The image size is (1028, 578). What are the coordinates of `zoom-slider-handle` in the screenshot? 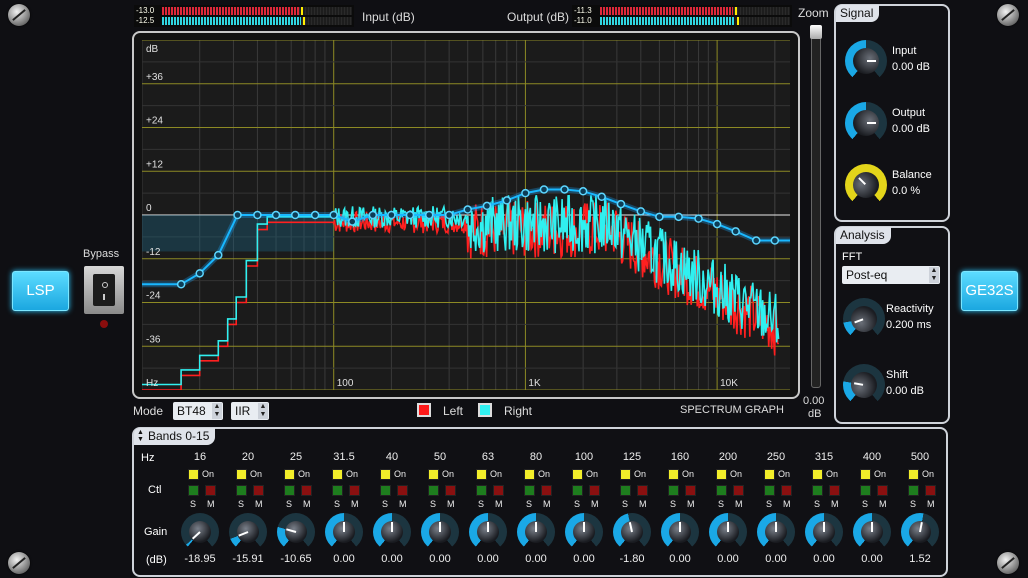 It's located at (816, 32).